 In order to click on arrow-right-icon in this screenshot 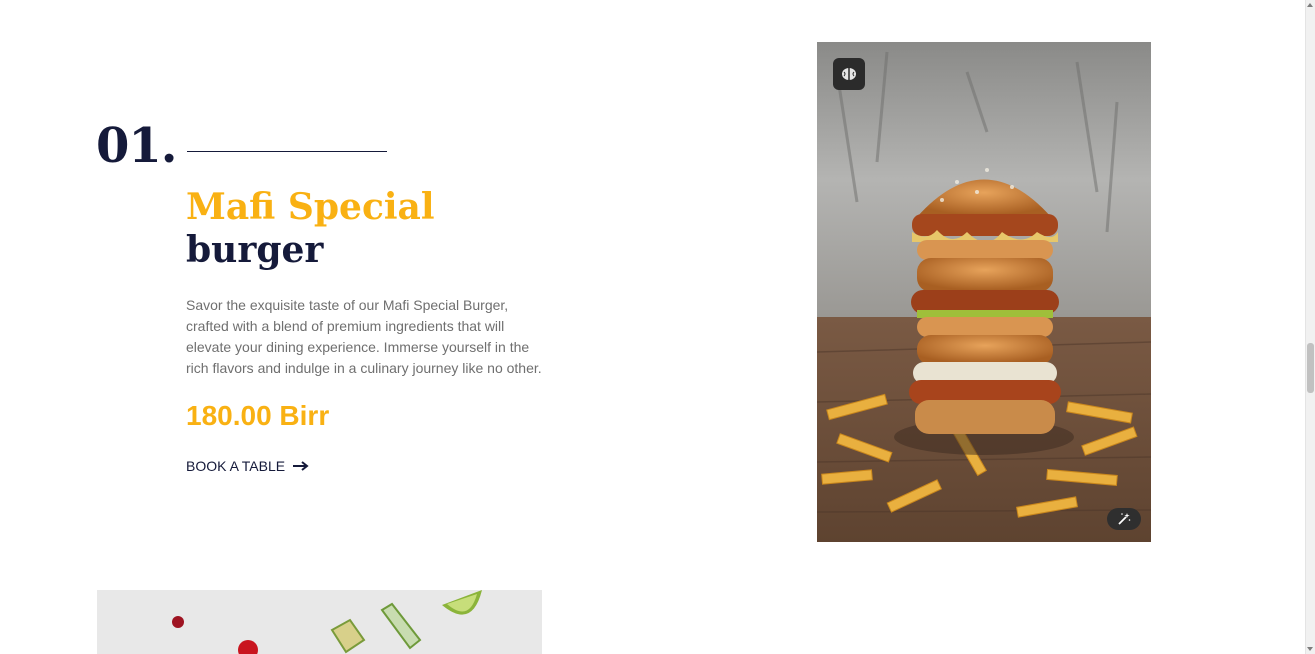, I will do `click(301, 466)`.